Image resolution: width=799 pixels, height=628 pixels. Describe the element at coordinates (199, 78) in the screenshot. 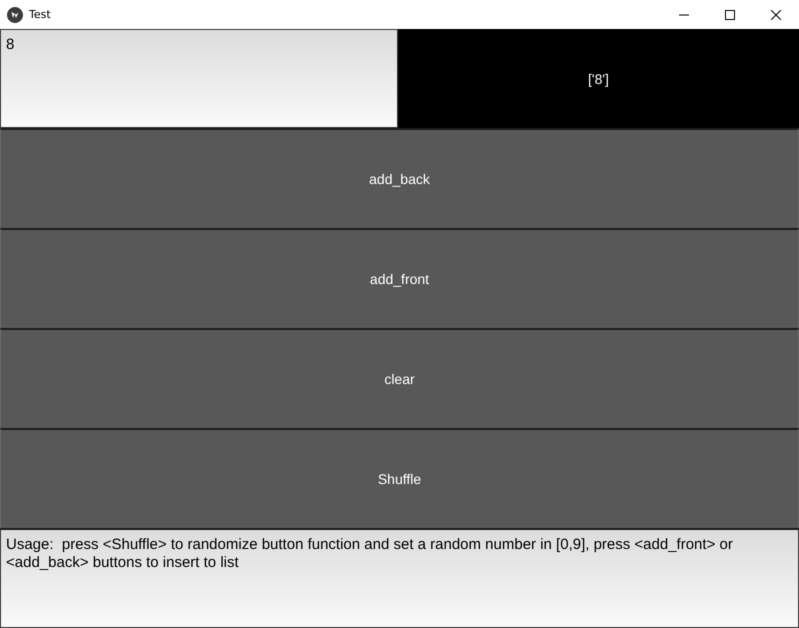

I see `number-input-field: 8` at that location.